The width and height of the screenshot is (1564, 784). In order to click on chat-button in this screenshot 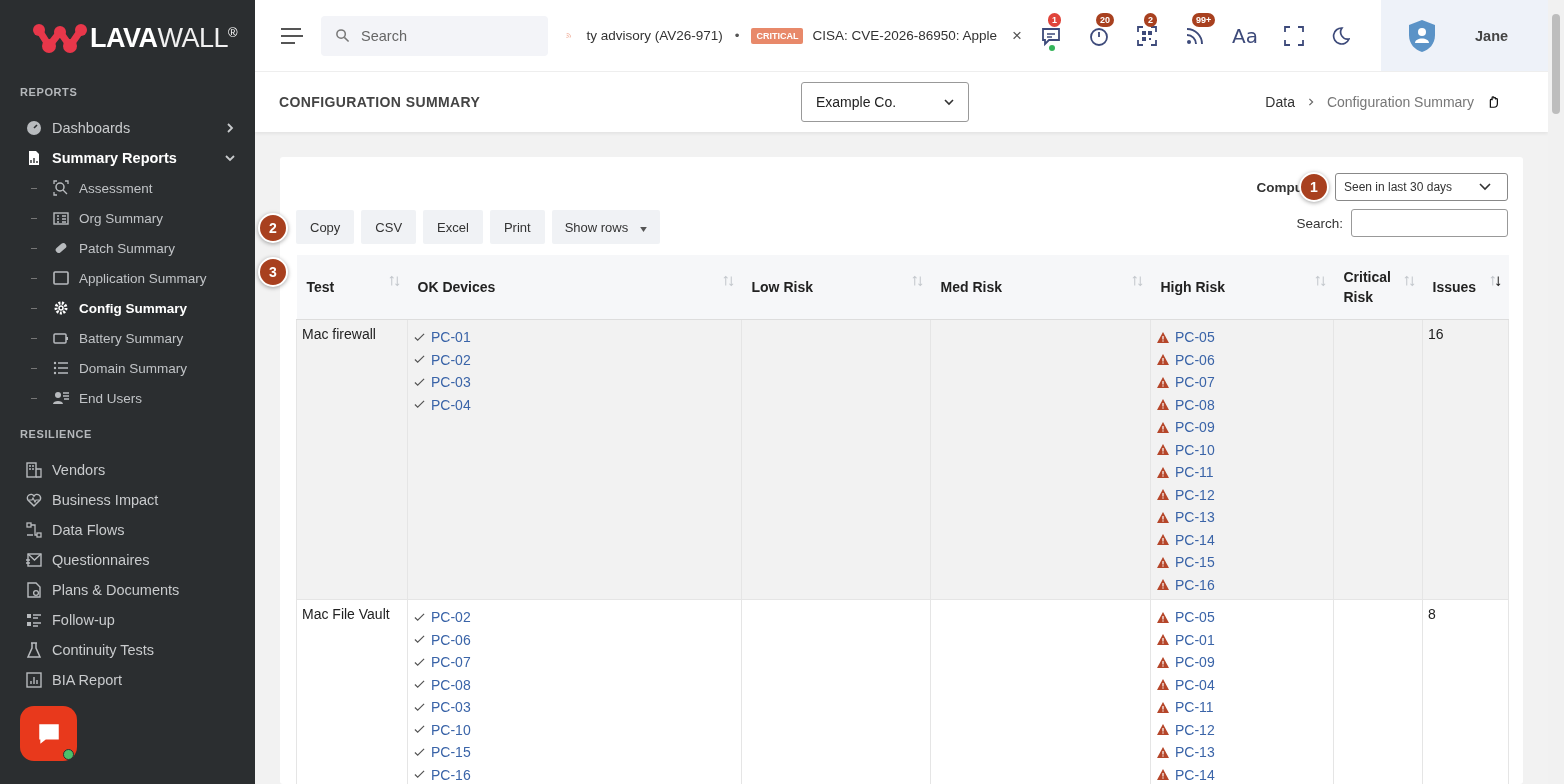, I will do `click(48, 733)`.